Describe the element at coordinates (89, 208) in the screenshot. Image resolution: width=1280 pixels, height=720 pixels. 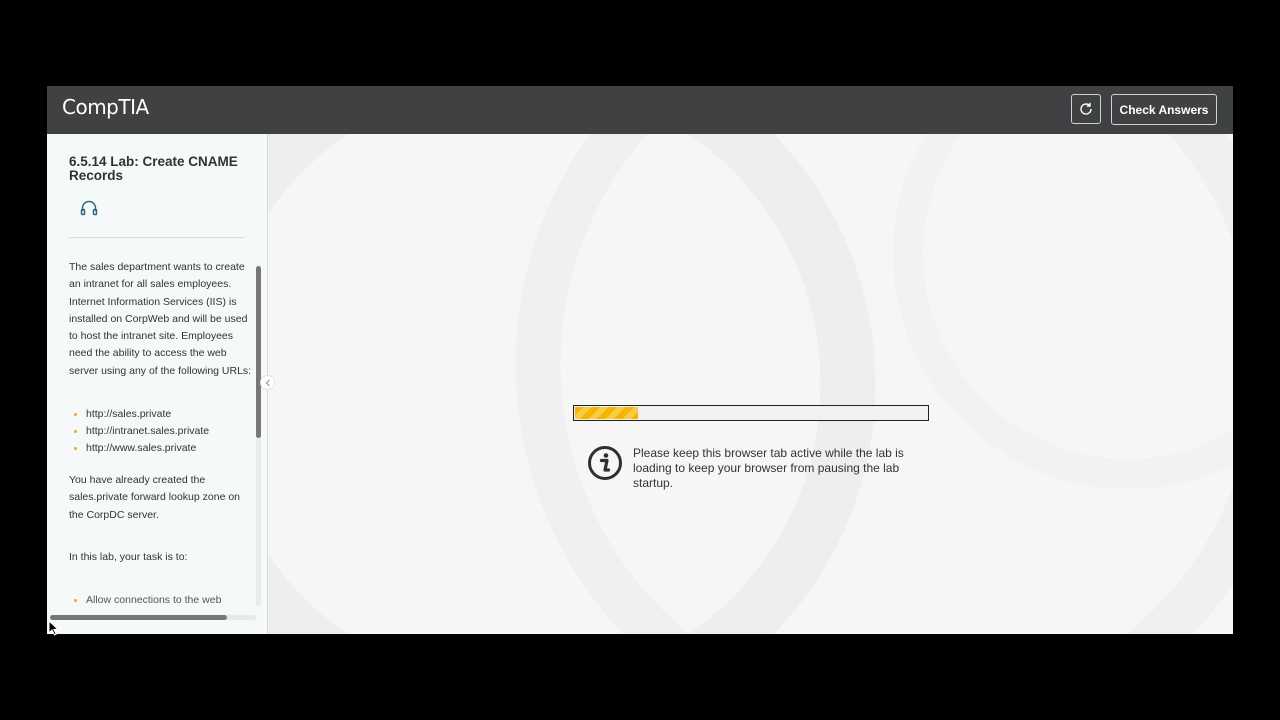
I see `headphones-icon` at that location.